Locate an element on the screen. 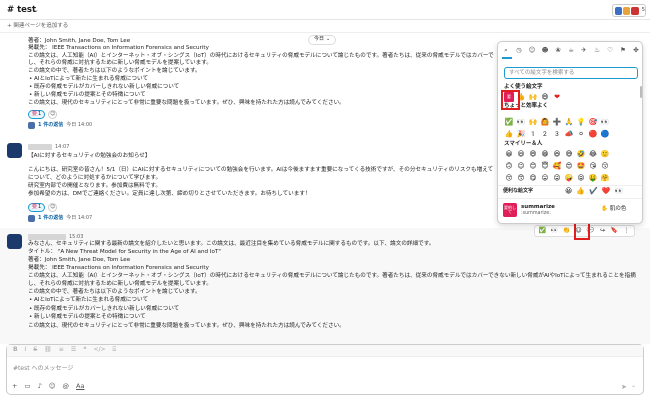 The height and width of the screenshot is (404, 650). megaphone-emoji: 📣 is located at coordinates (569, 134).